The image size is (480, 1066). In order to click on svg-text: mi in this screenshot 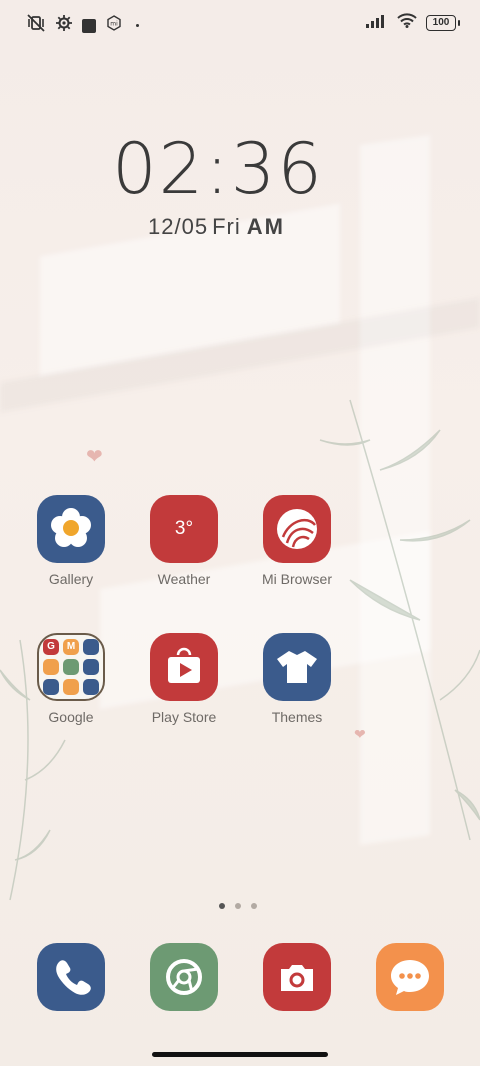, I will do `click(114, 24)`.